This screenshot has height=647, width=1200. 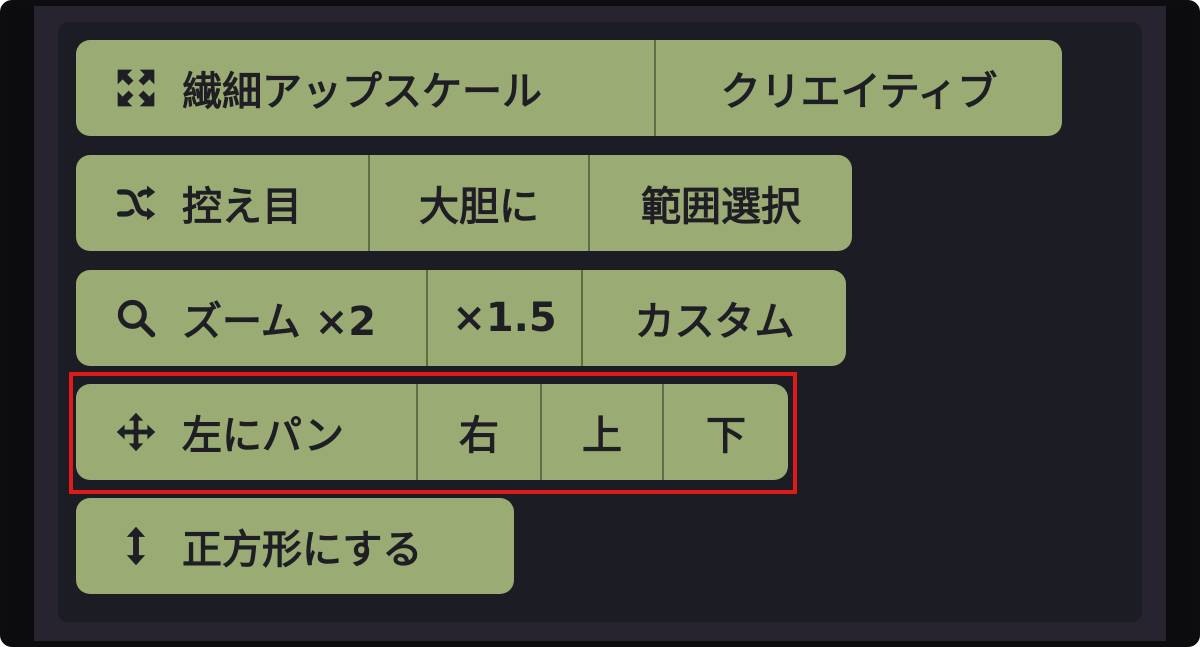 I want to click on variation-button-group: 控え目 大胆に 範囲選択, so click(x=464, y=203).